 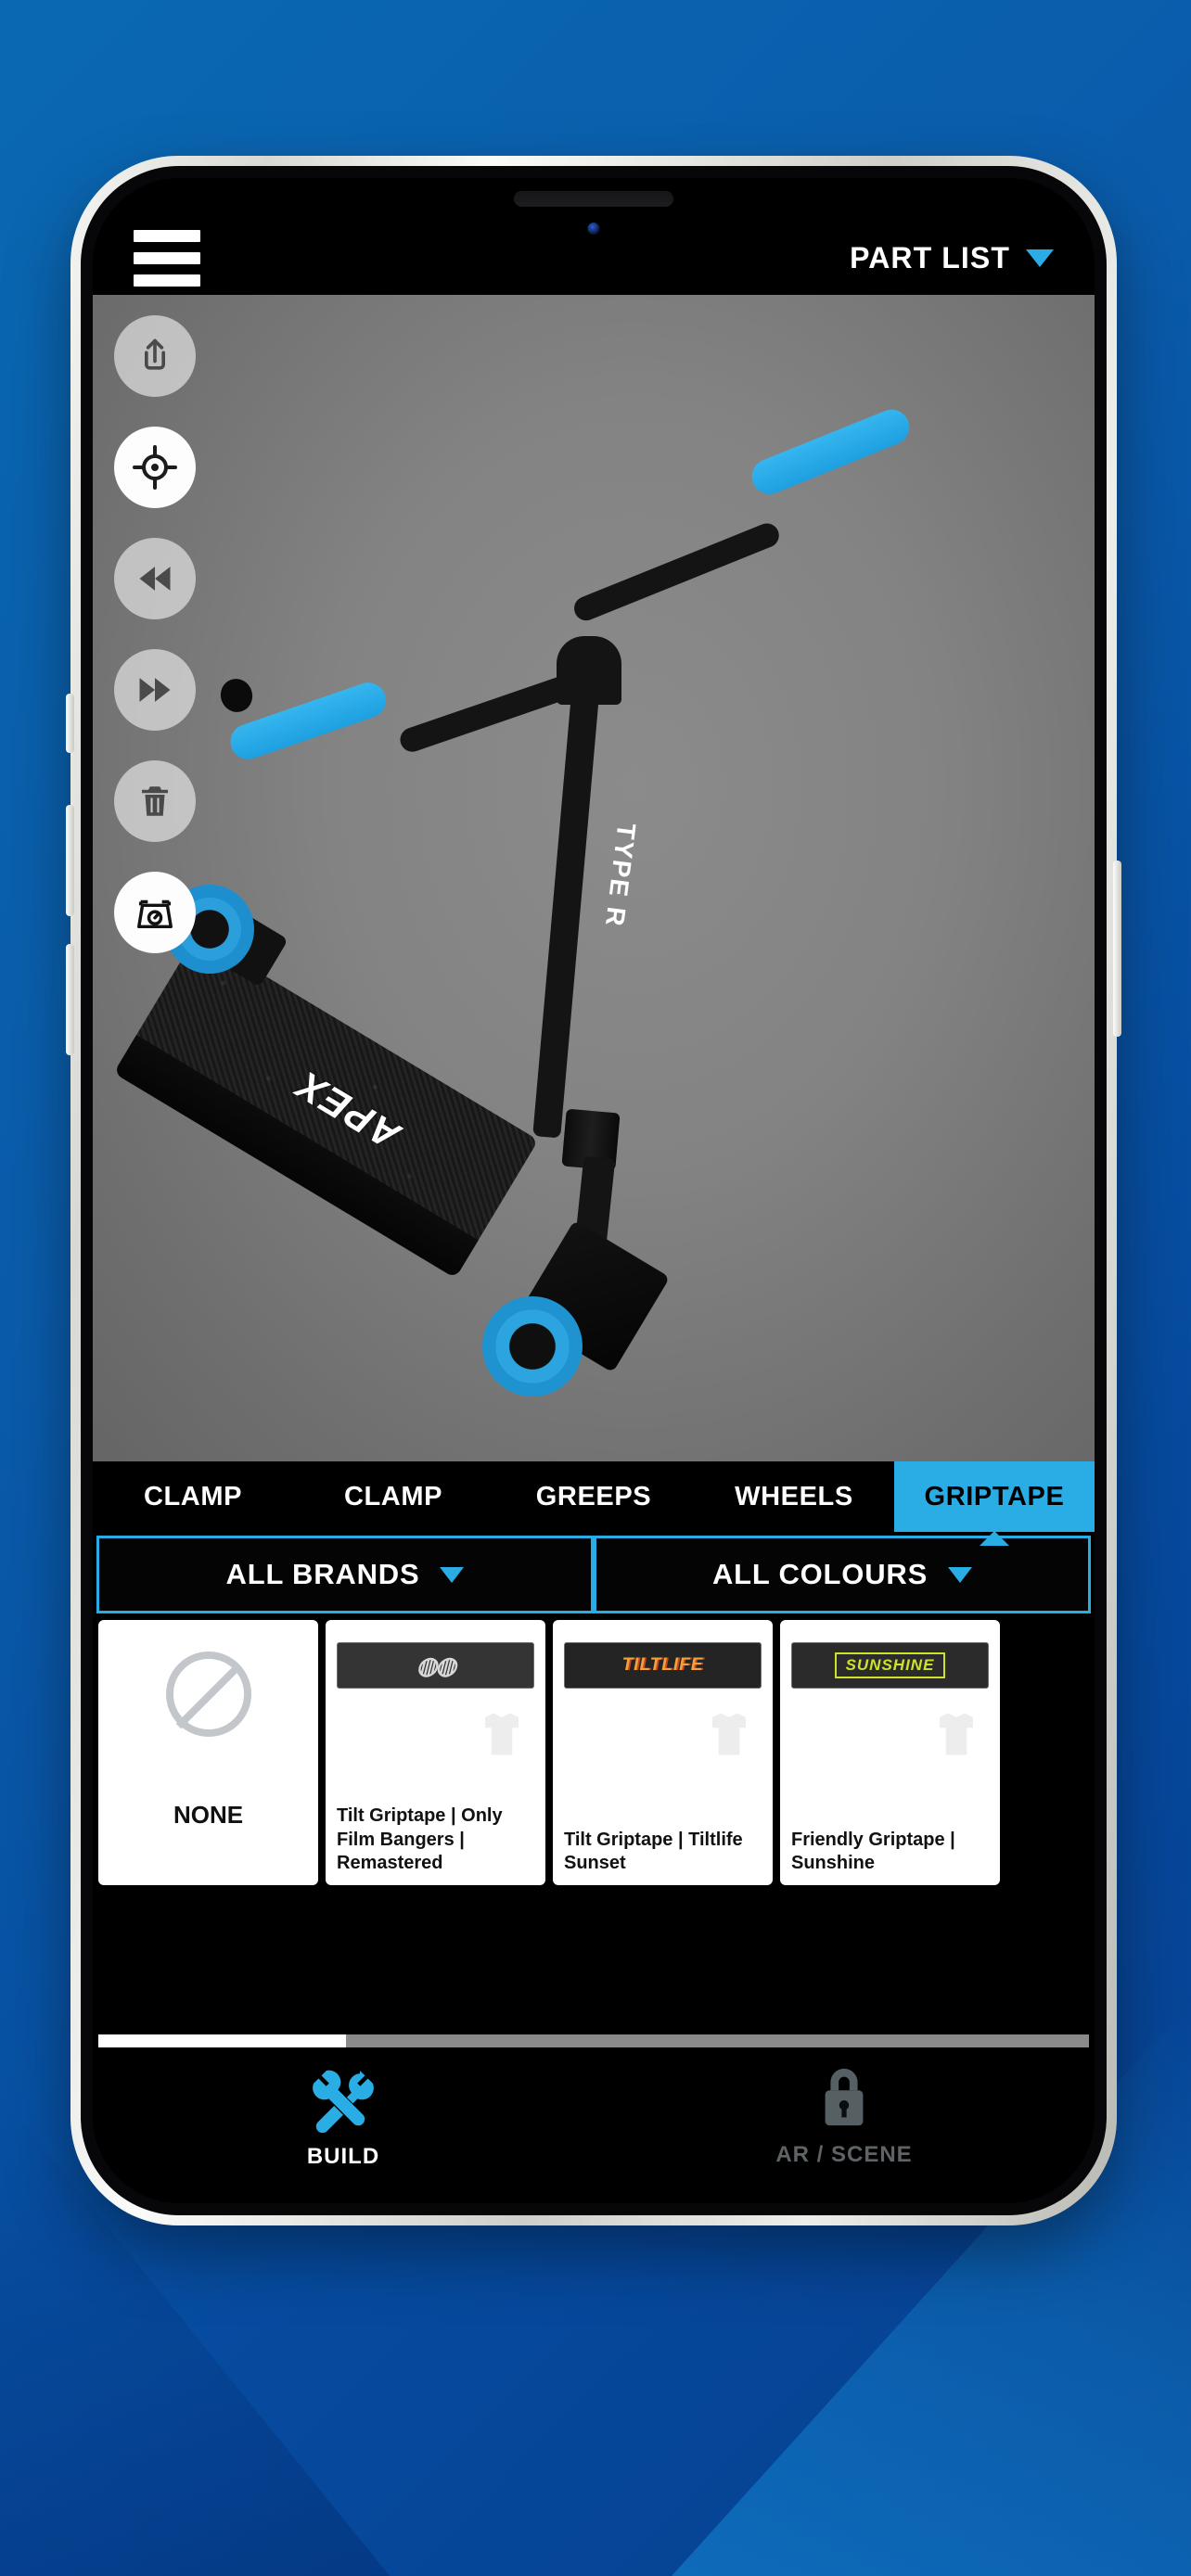 What do you see at coordinates (155, 913) in the screenshot?
I see `weight-scale-icon` at bounding box center [155, 913].